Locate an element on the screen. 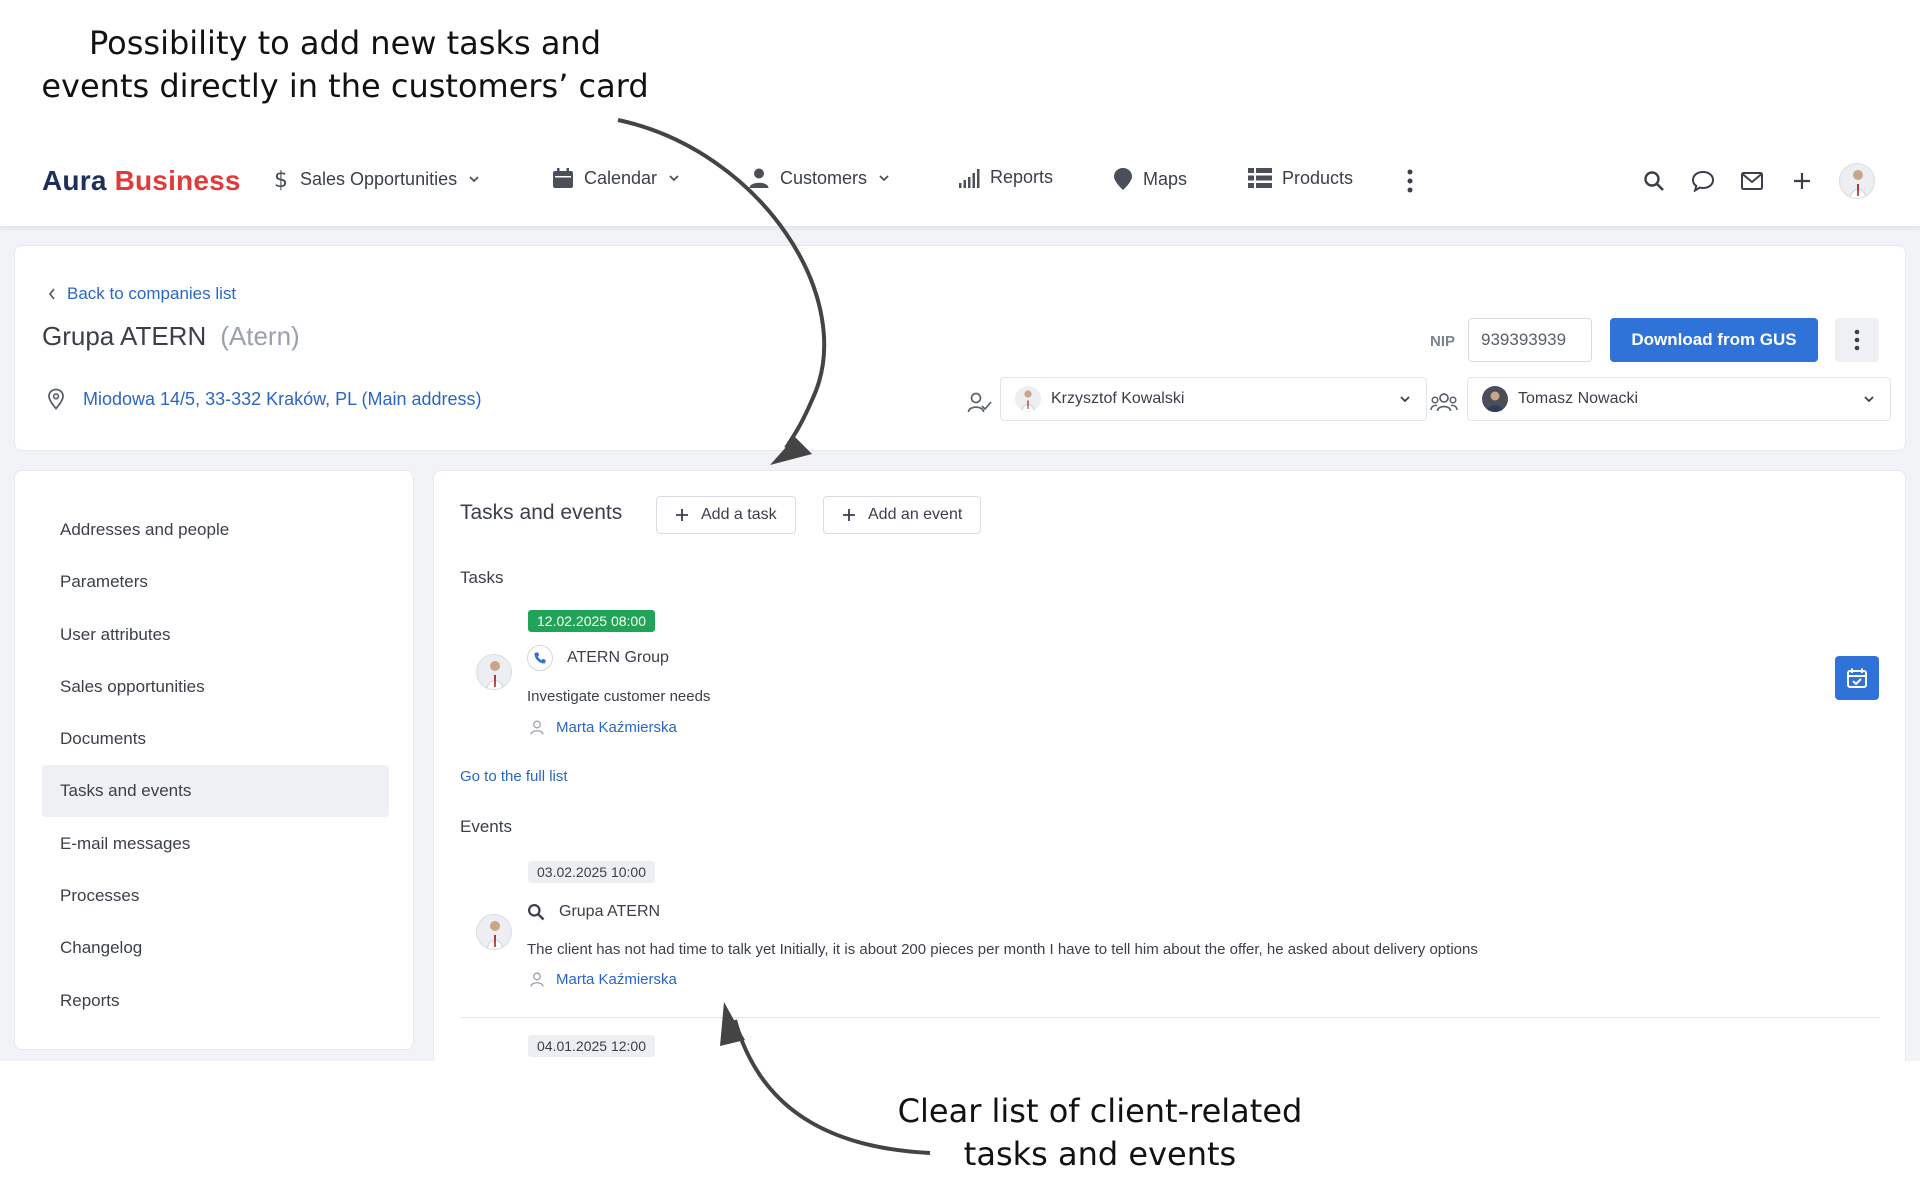  company-alias: (Atern) is located at coordinates (260, 336).